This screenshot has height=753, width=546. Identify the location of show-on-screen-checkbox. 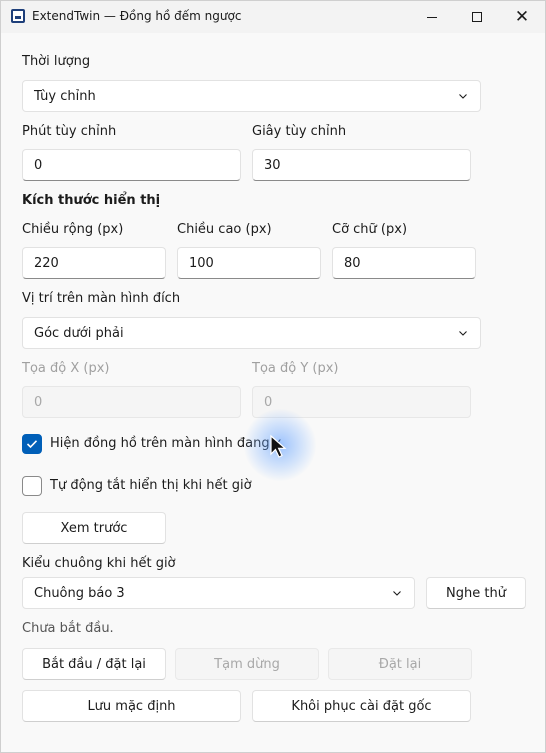
(32, 444).